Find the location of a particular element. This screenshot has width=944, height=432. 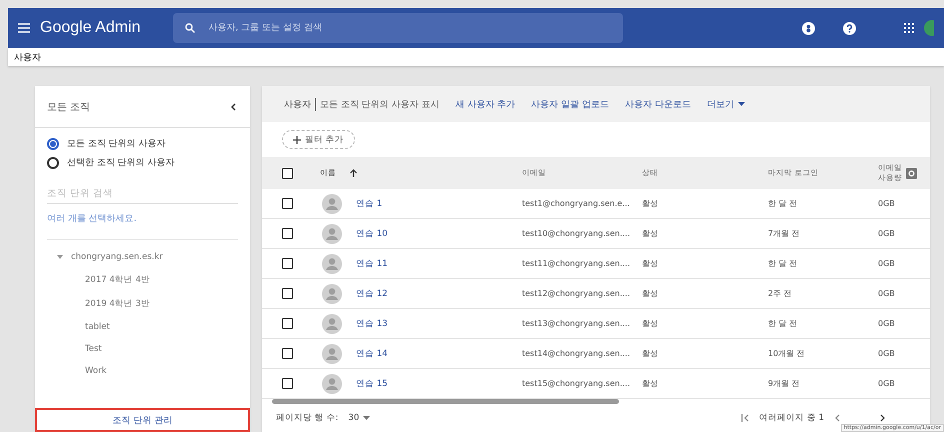

breadcrumb: 사용자 is located at coordinates (476, 57).